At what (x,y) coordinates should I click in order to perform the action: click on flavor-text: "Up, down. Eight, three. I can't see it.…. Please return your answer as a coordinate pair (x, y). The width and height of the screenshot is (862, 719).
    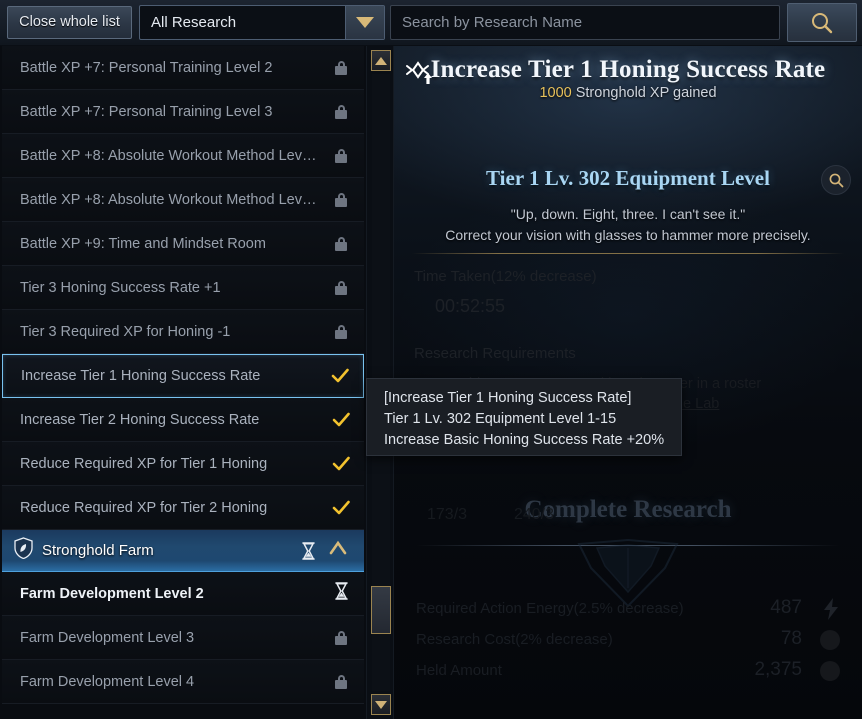
    Looking at the image, I should click on (628, 225).